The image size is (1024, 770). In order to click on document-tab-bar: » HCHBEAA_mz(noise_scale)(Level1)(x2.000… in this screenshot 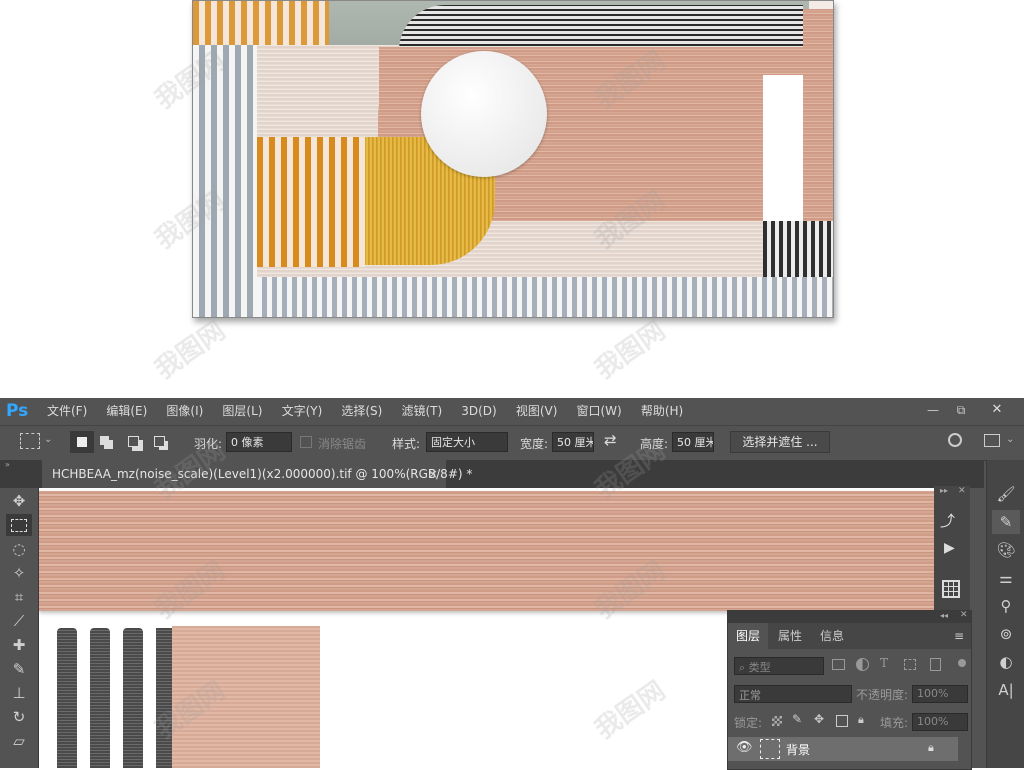, I will do `click(492, 474)`.